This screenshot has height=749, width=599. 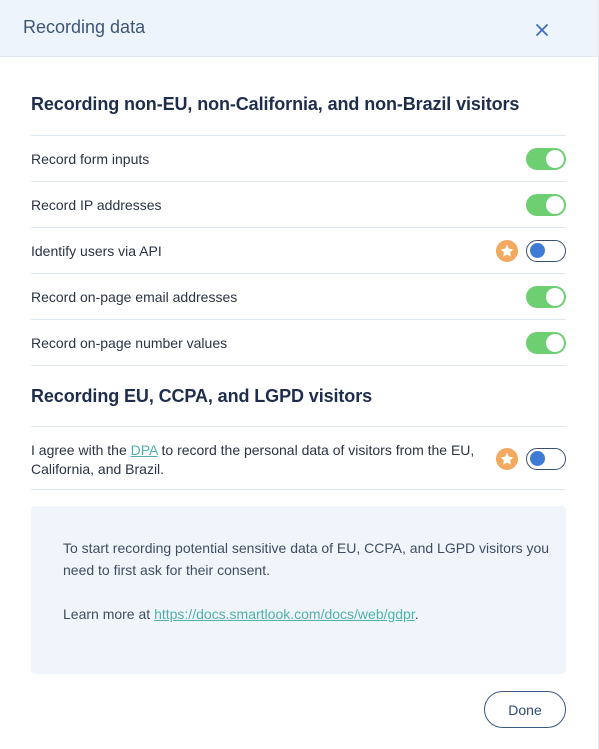 I want to click on setting-label: Record on-page number values, so click(x=129, y=343).